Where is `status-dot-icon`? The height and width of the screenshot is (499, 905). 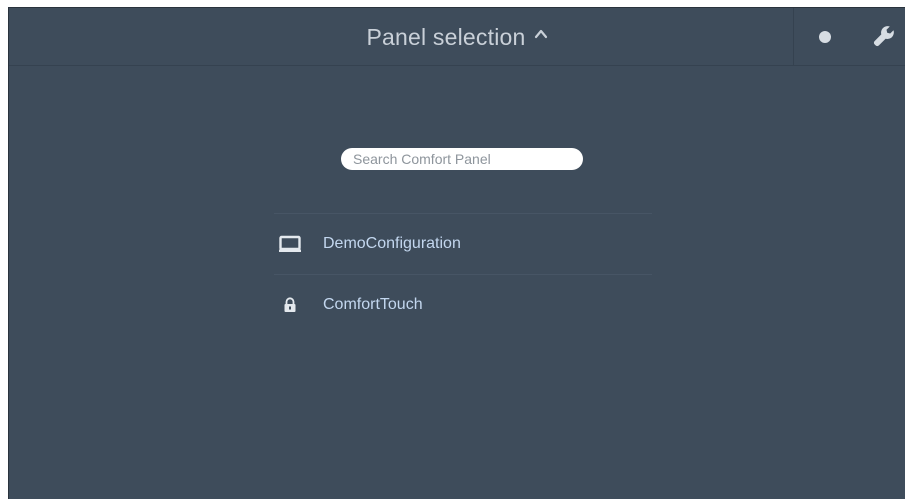 status-dot-icon is located at coordinates (825, 37).